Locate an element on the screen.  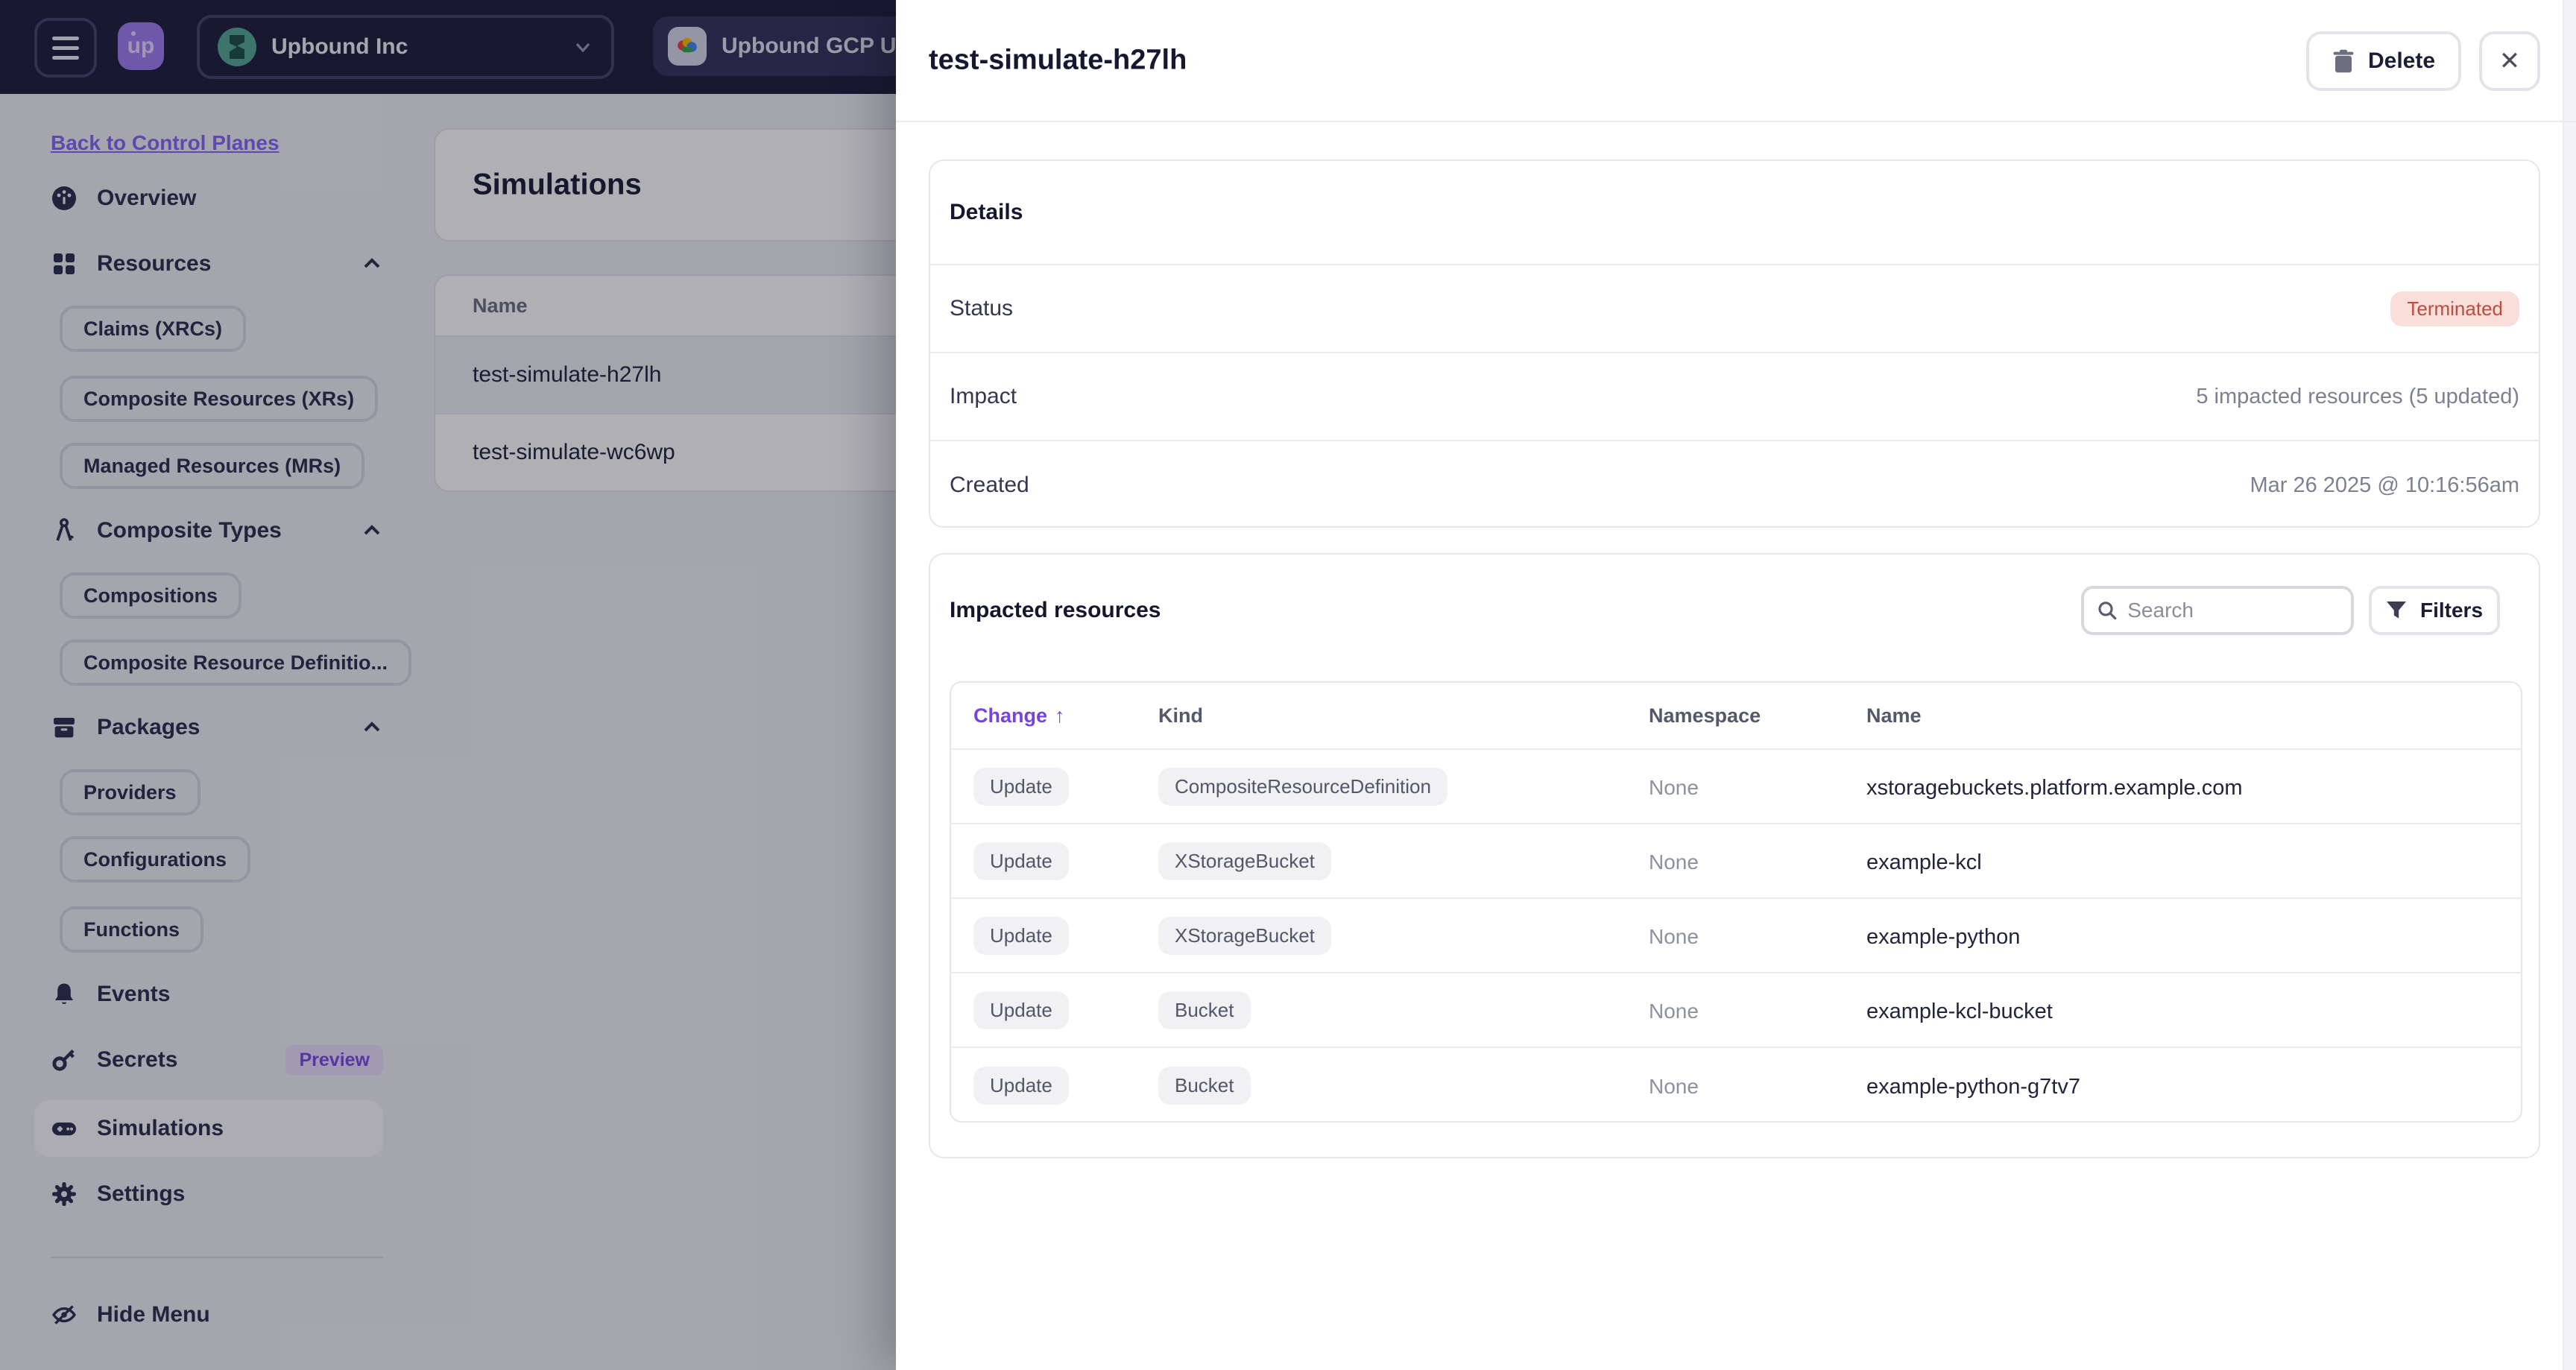
resource-name: example-kcl-bucket is located at coordinates (1959, 1011).